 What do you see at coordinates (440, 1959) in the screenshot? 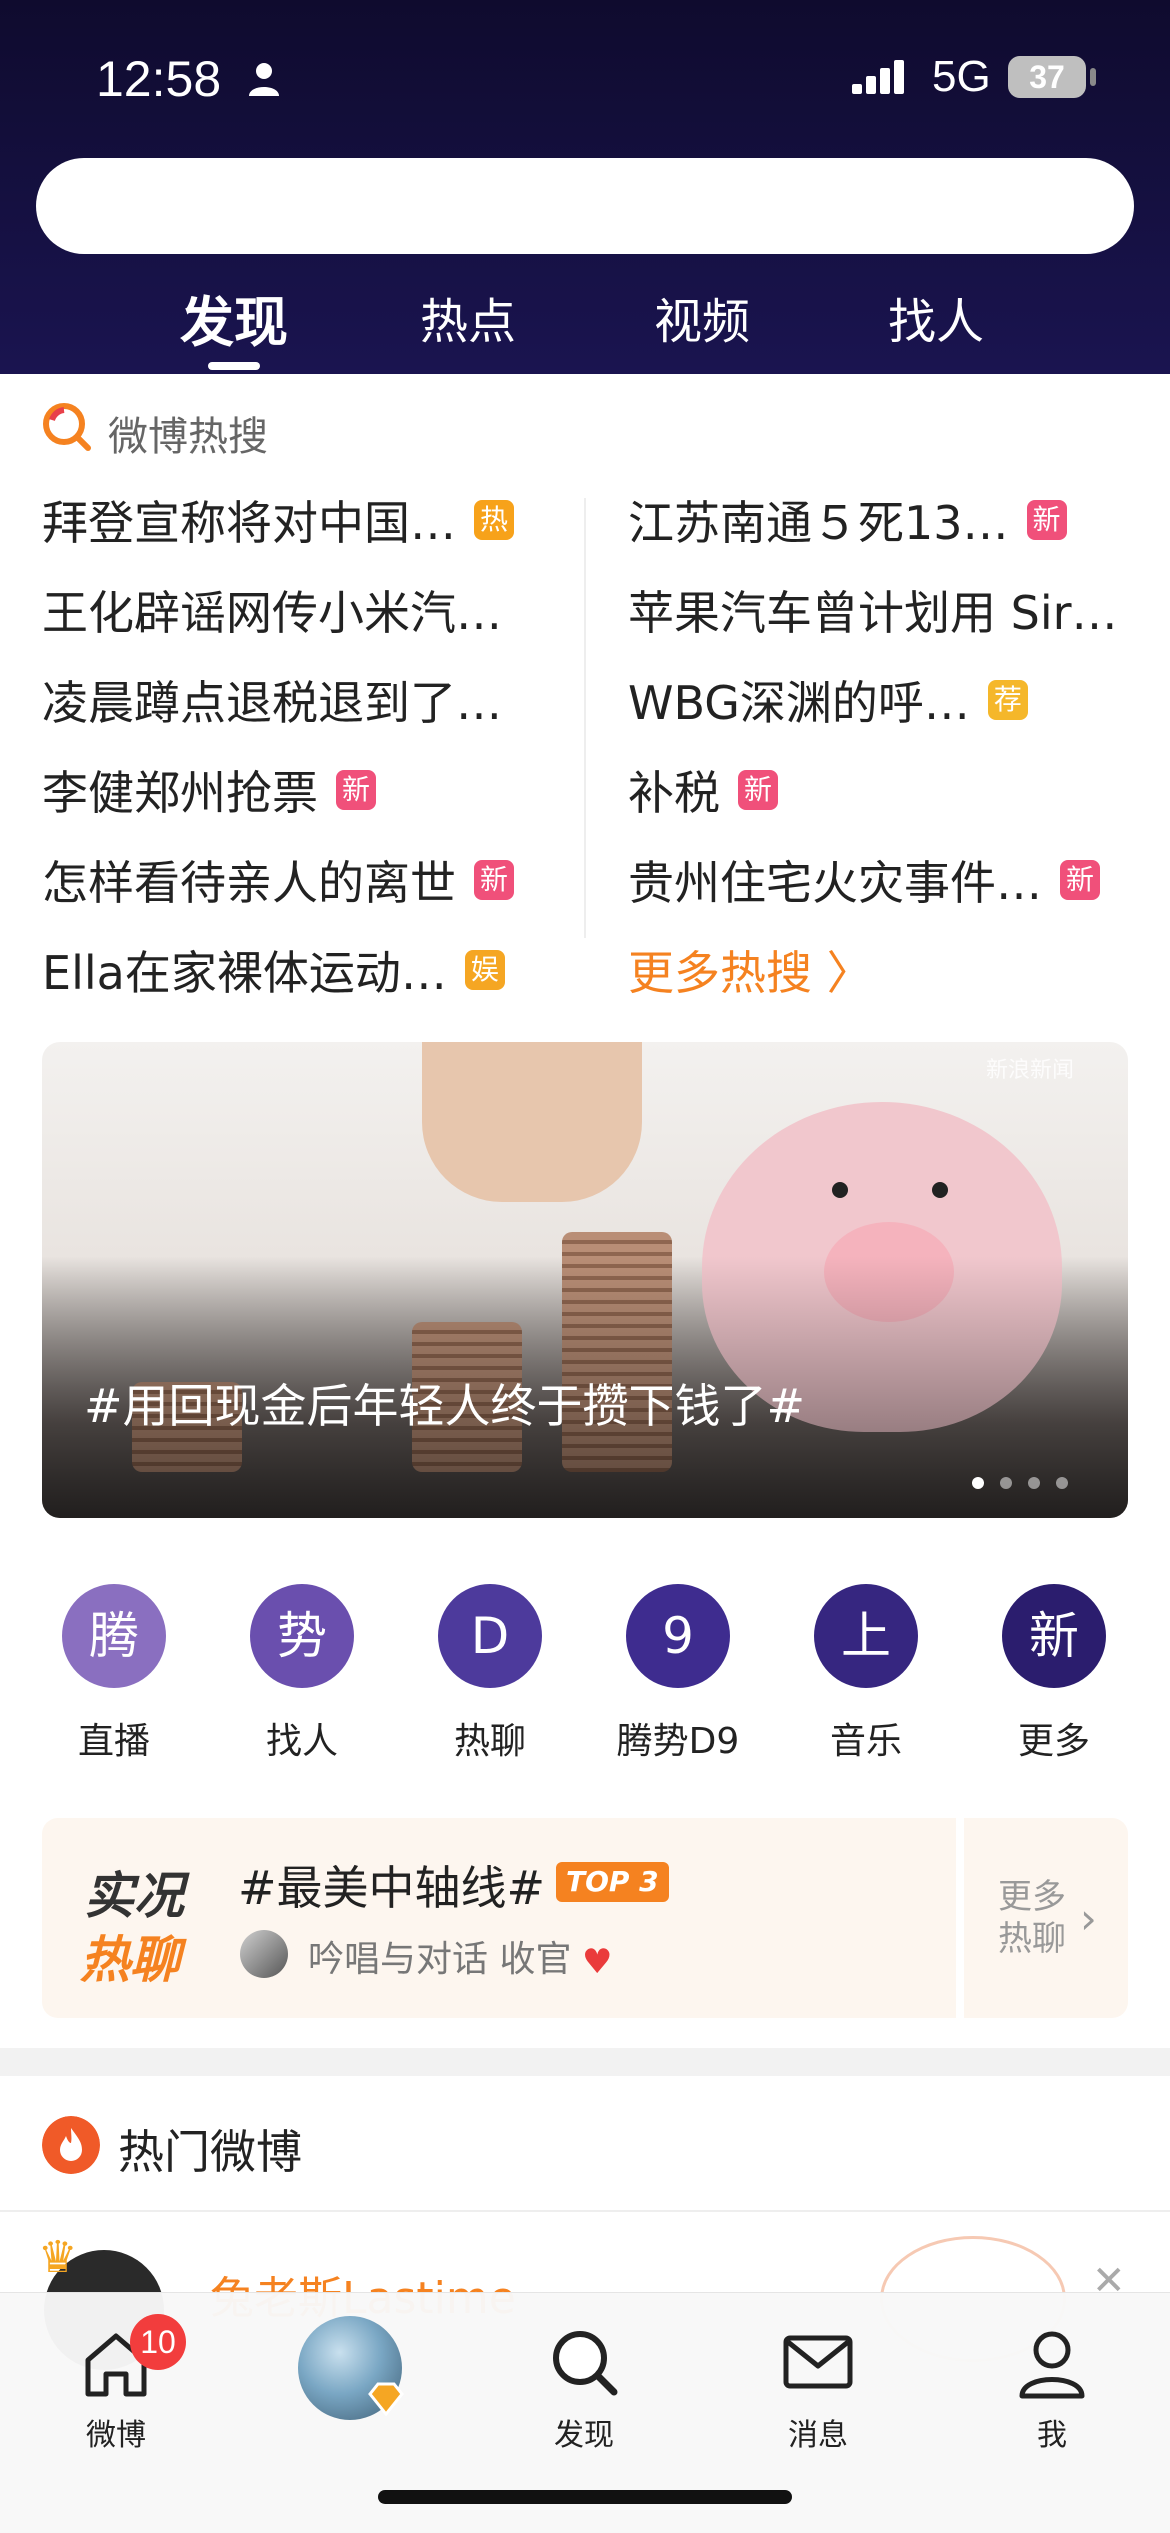
I see `live-talk-subtitle: 吟唱与对话 收官` at bounding box center [440, 1959].